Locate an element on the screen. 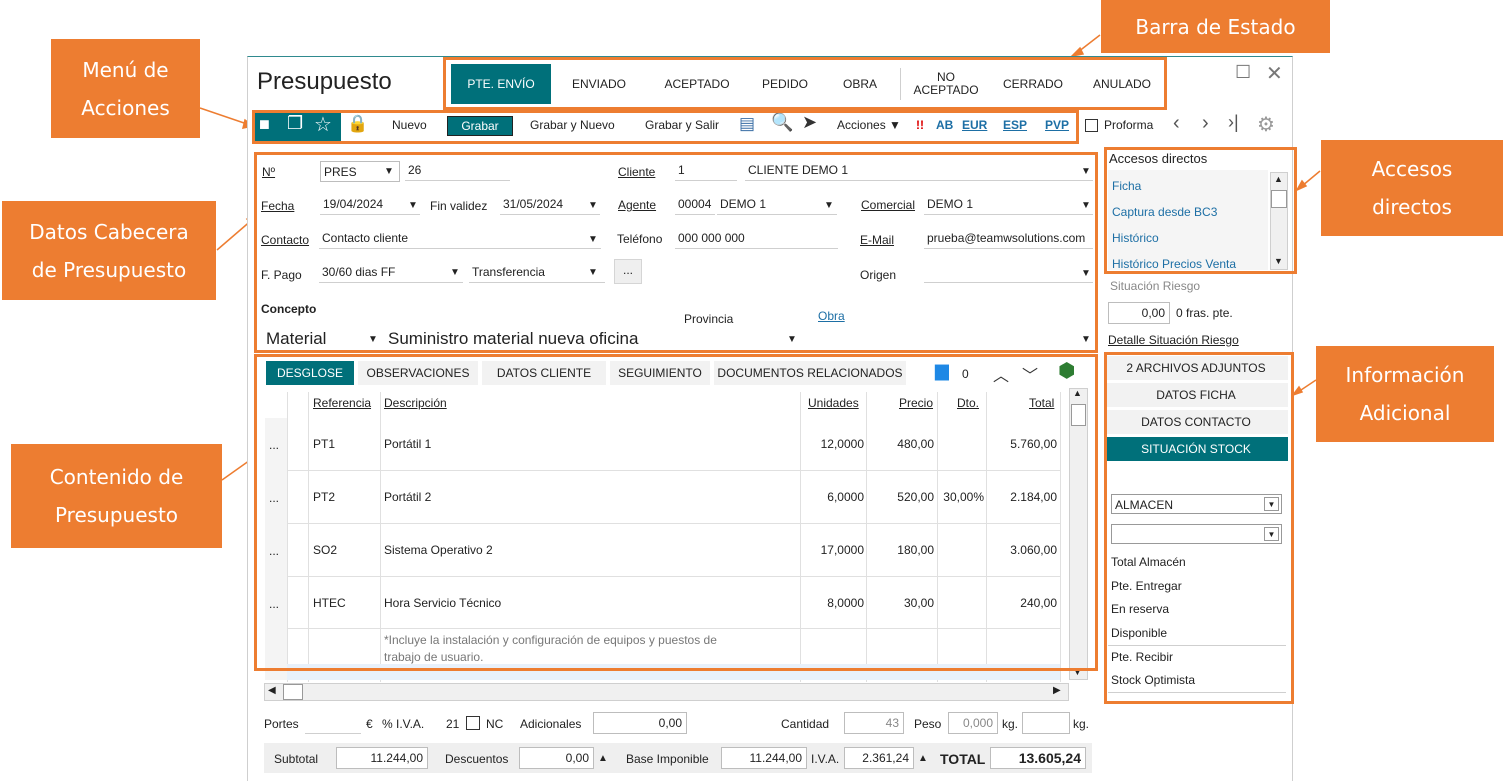  euro-symbol: € is located at coordinates (369, 724).